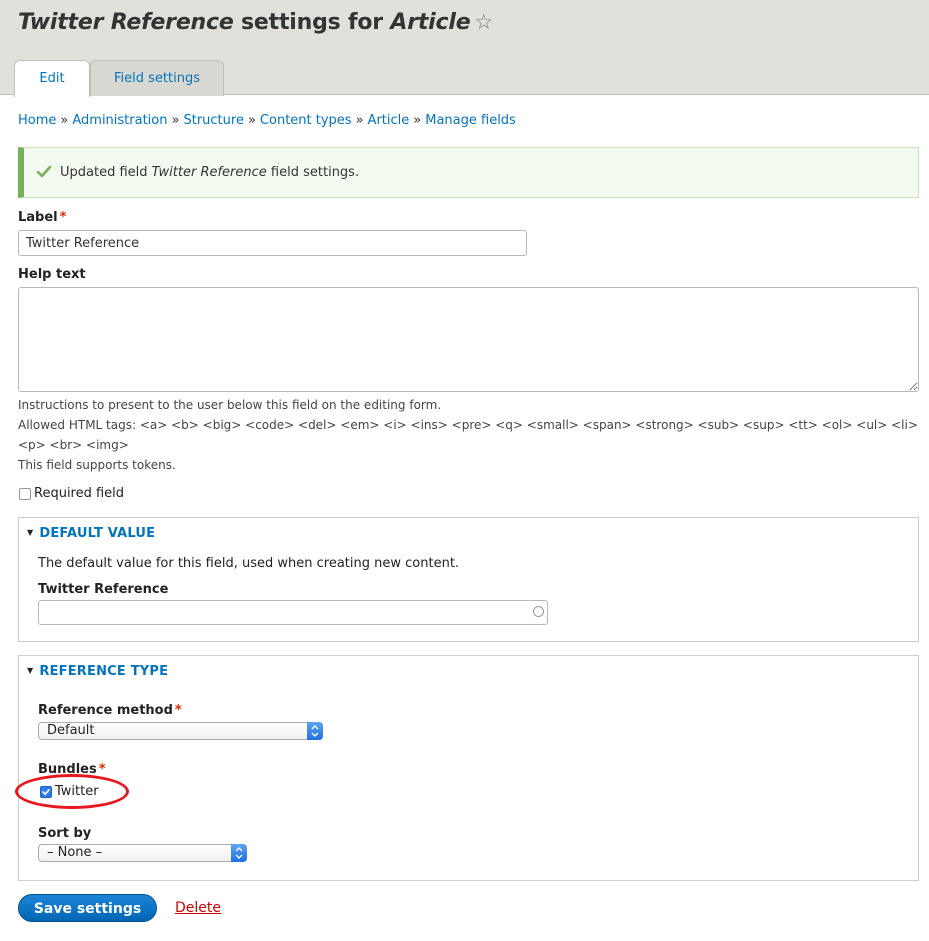 The width and height of the screenshot is (929, 941). What do you see at coordinates (213, 120) in the screenshot?
I see `breadcrumb-structure: Structure` at bounding box center [213, 120].